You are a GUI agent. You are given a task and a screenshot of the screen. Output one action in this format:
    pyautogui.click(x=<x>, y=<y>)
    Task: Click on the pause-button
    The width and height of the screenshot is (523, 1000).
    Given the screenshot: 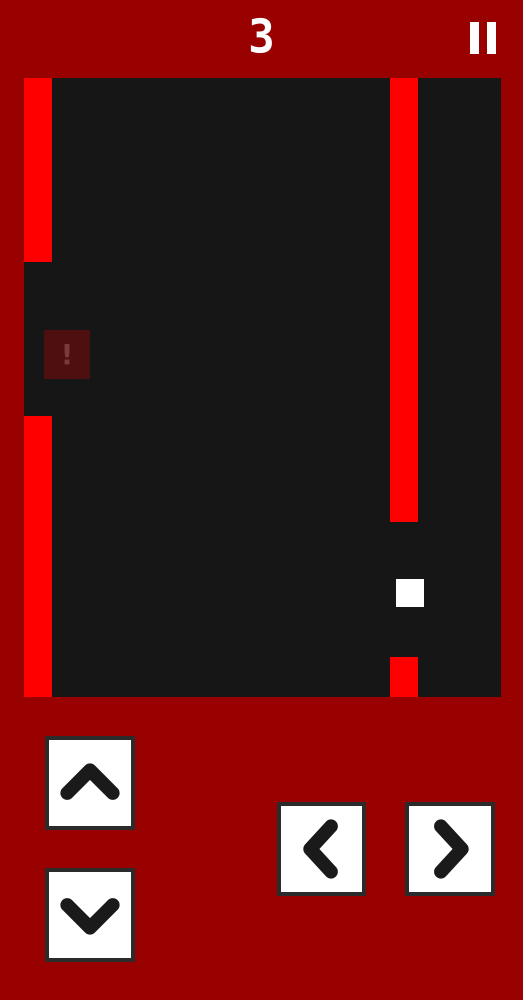 What is the action you would take?
    pyautogui.click(x=483, y=38)
    